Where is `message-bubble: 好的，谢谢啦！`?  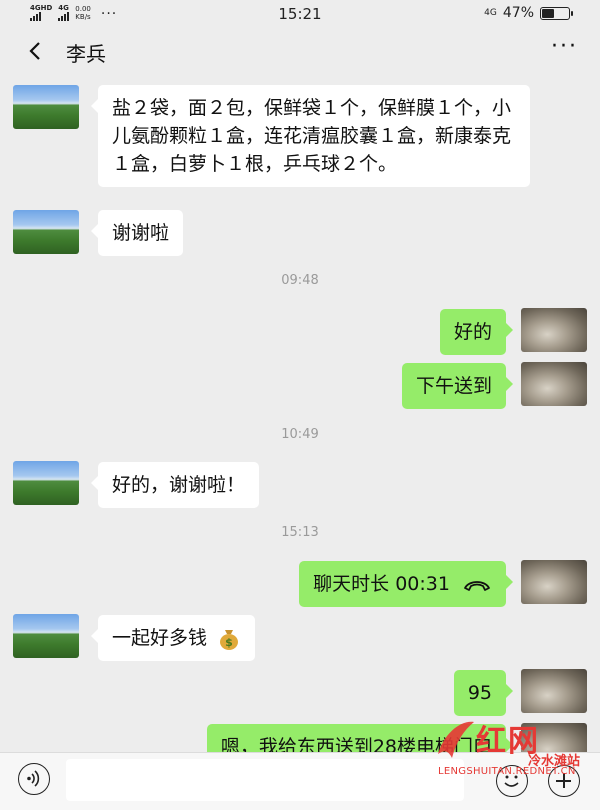
message-bubble: 好的，谢谢啦！ is located at coordinates (175, 485).